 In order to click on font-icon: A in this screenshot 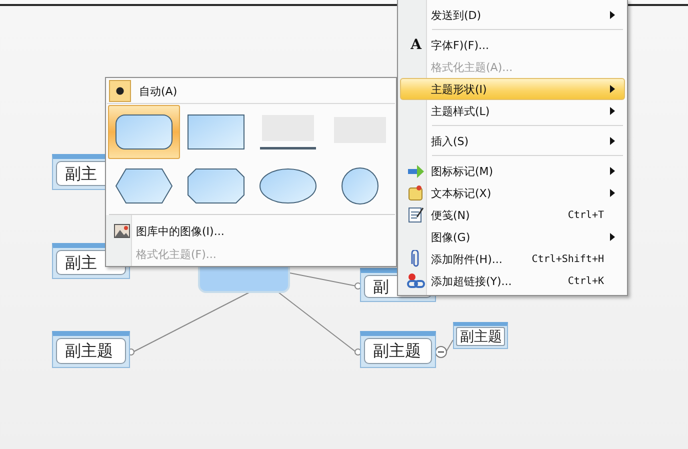, I will do `click(416, 45)`.